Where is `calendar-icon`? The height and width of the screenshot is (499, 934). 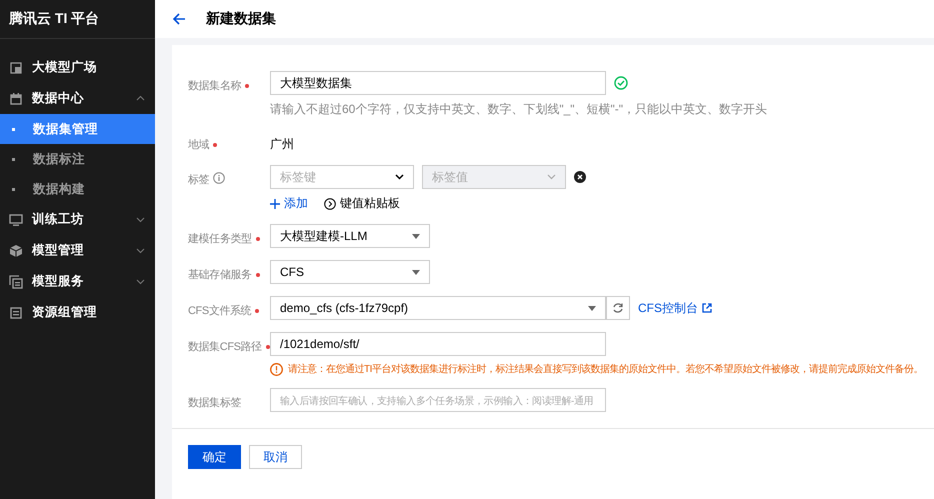 calendar-icon is located at coordinates (16, 99).